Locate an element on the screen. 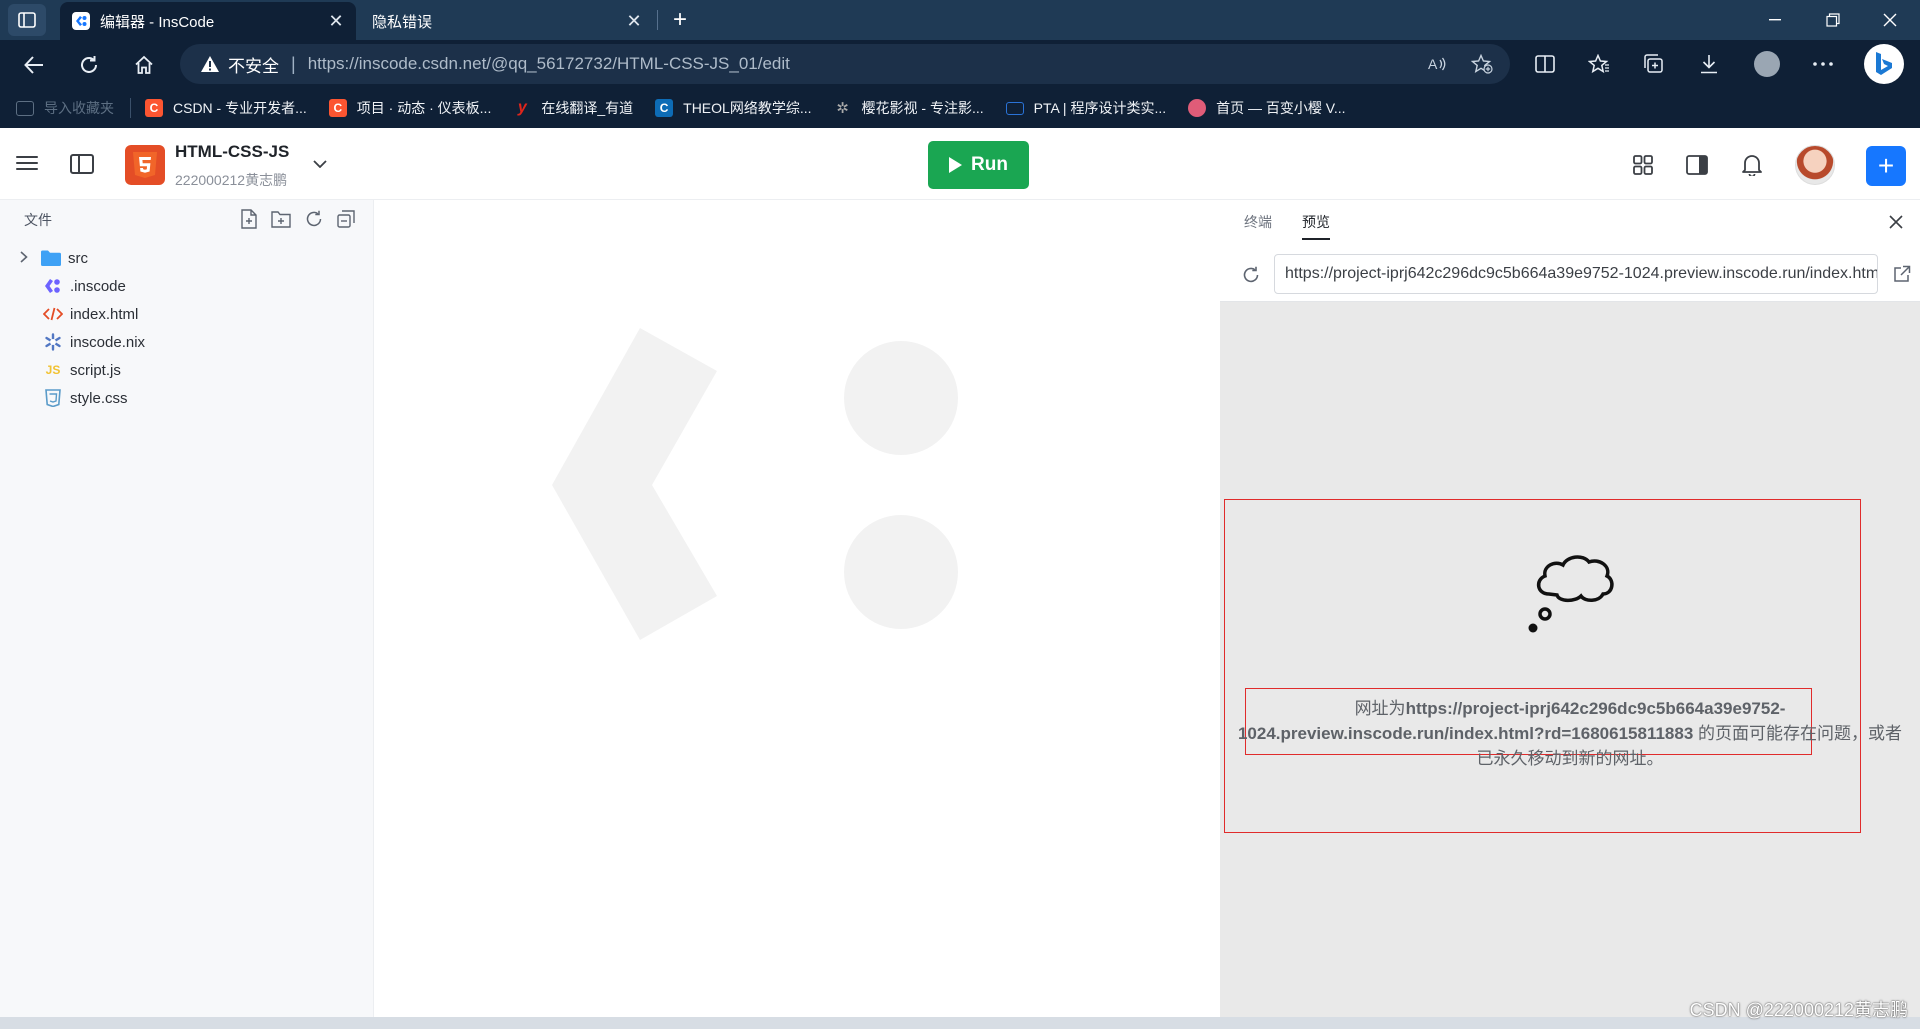 This screenshot has height=1029, width=1920. security-warning: 不安全 is located at coordinates (239, 64).